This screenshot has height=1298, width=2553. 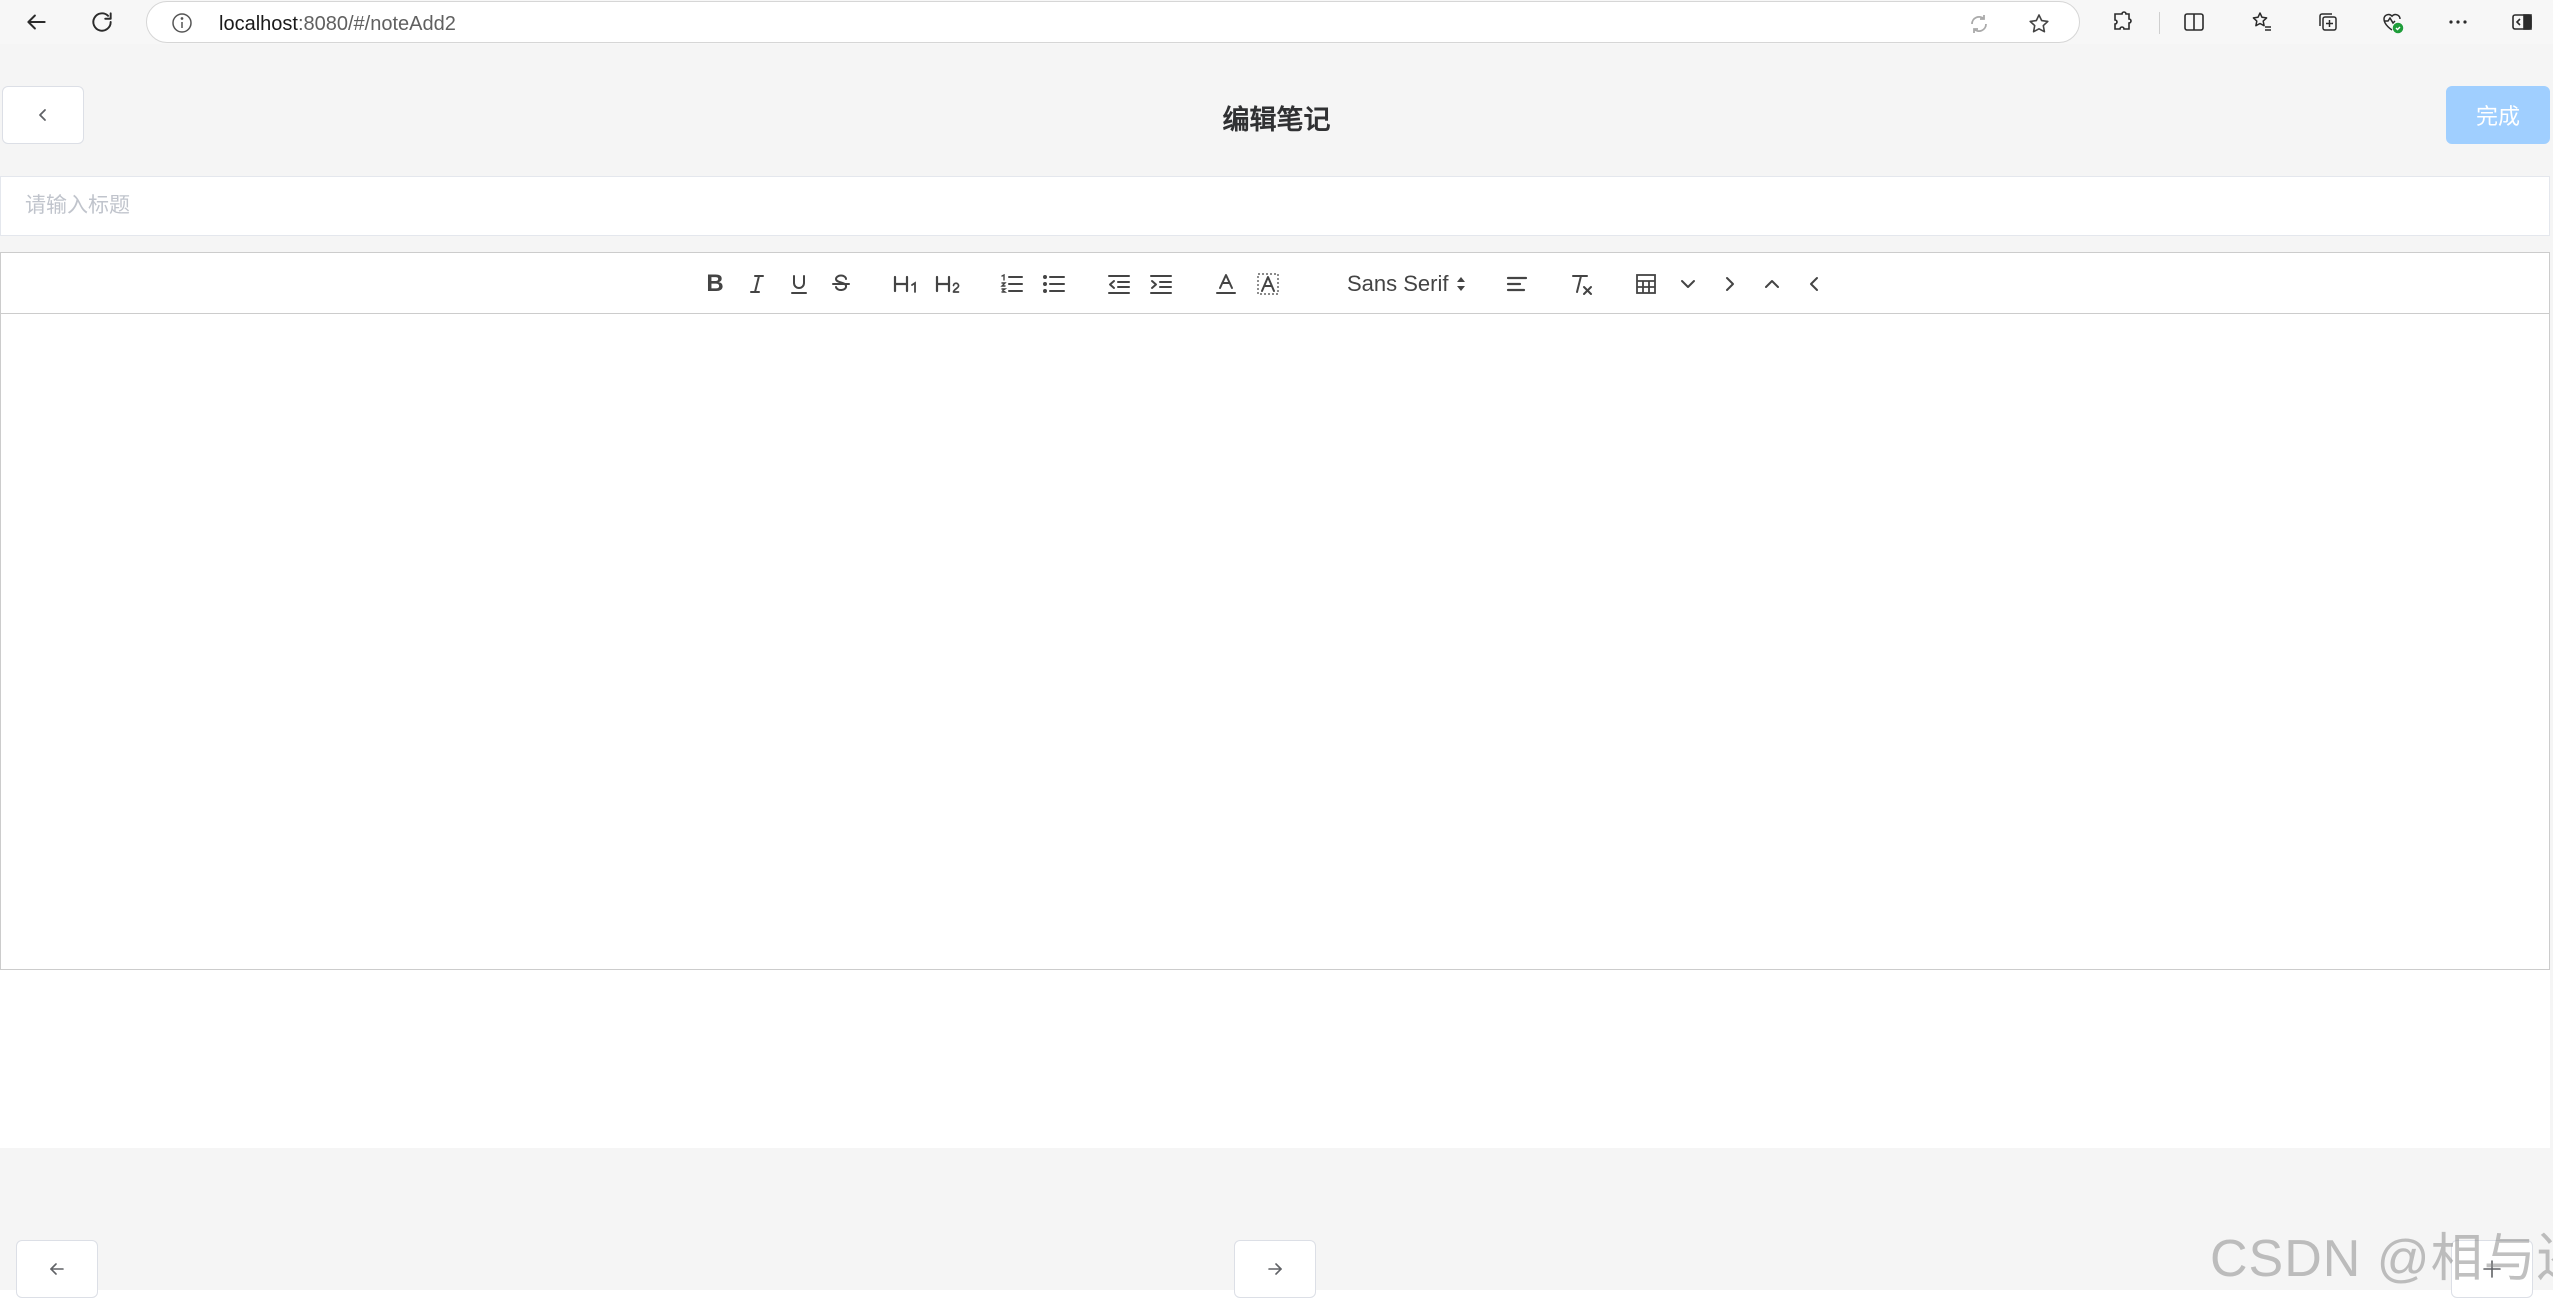 I want to click on arrow-left-icon, so click(x=57, y=1269).